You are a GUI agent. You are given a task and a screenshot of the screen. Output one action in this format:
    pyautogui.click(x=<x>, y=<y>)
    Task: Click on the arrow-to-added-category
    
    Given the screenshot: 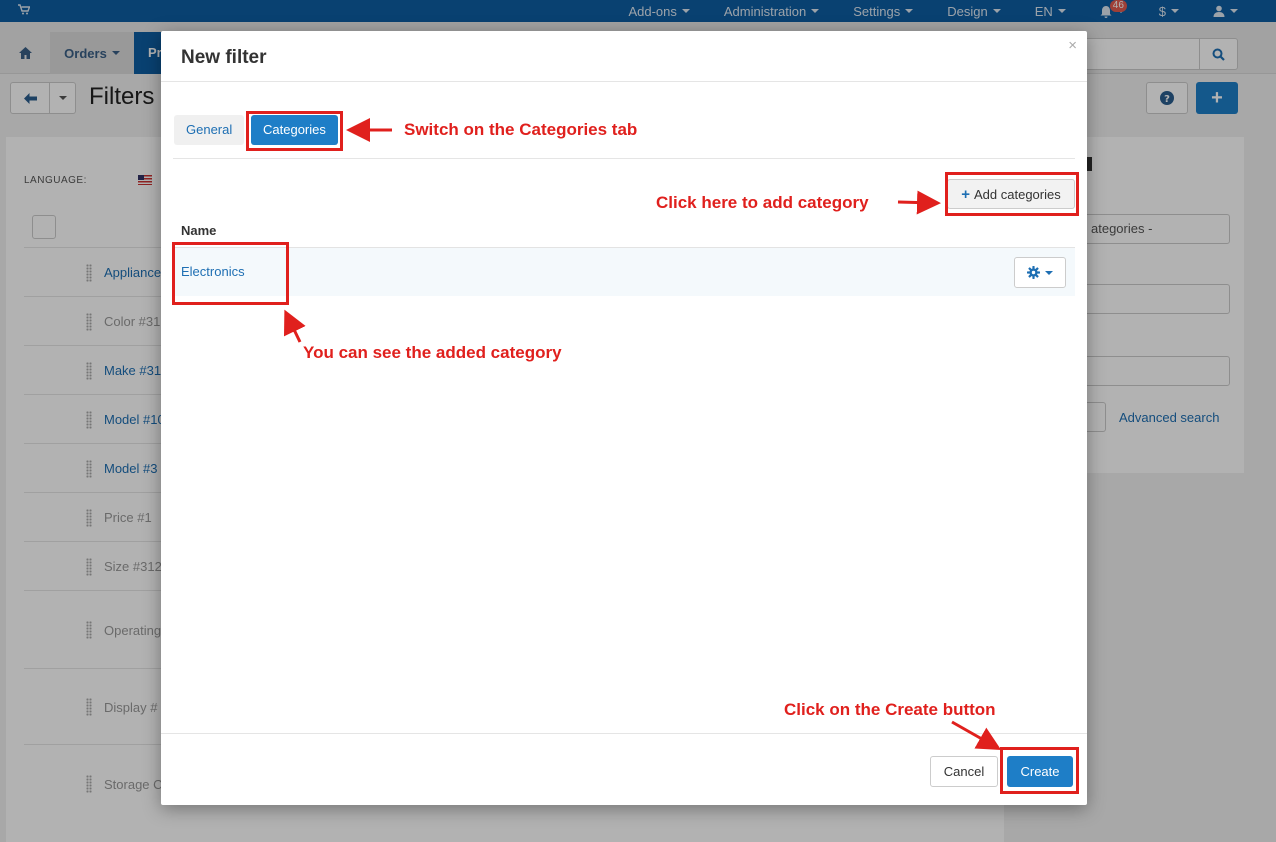 What is the action you would take?
    pyautogui.click(x=294, y=326)
    